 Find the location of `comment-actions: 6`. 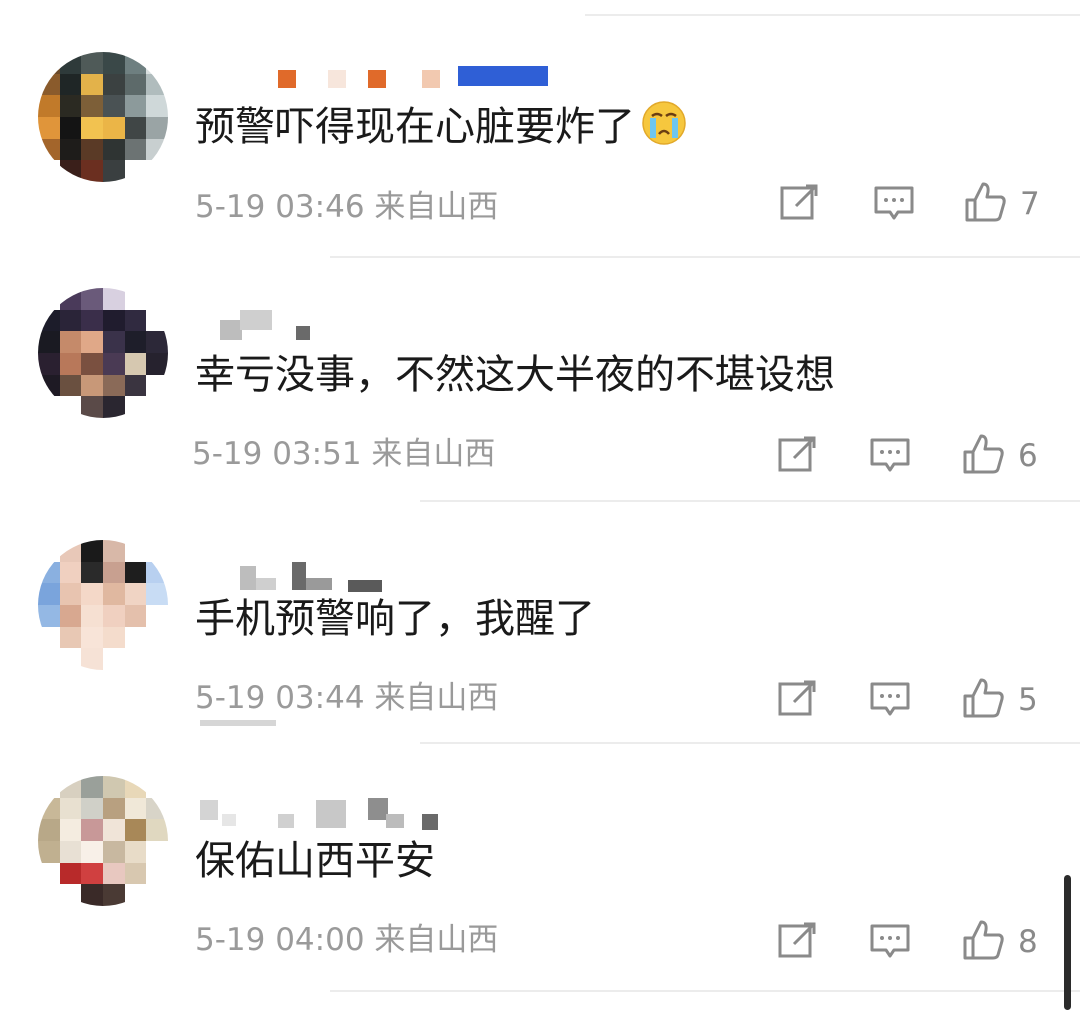

comment-actions: 6 is located at coordinates (540, 457).